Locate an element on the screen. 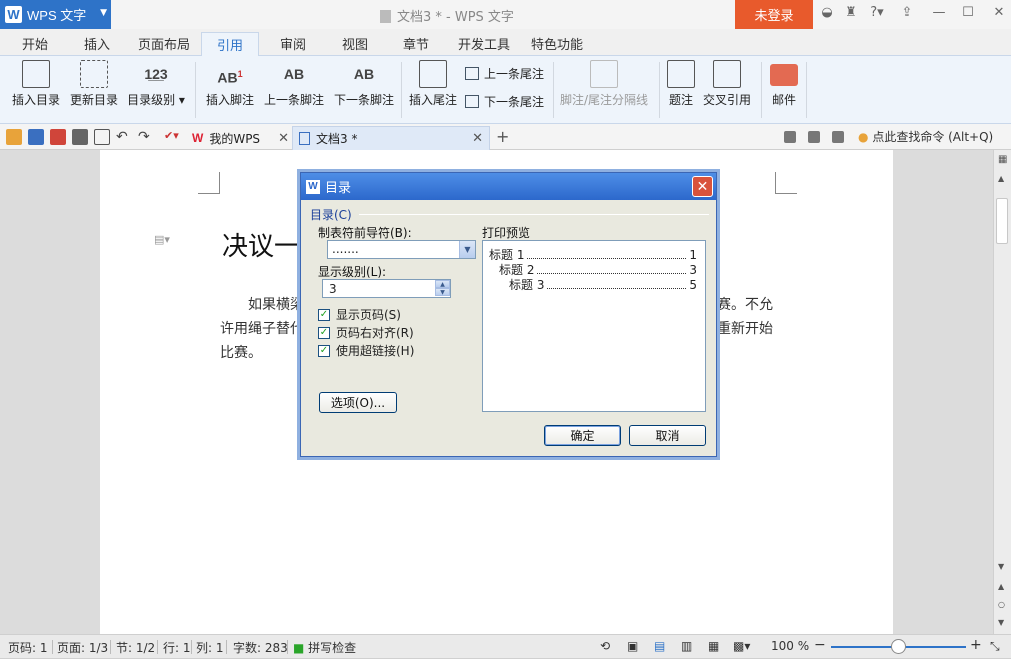  shirt-icon: ♜ is located at coordinates (851, 12).